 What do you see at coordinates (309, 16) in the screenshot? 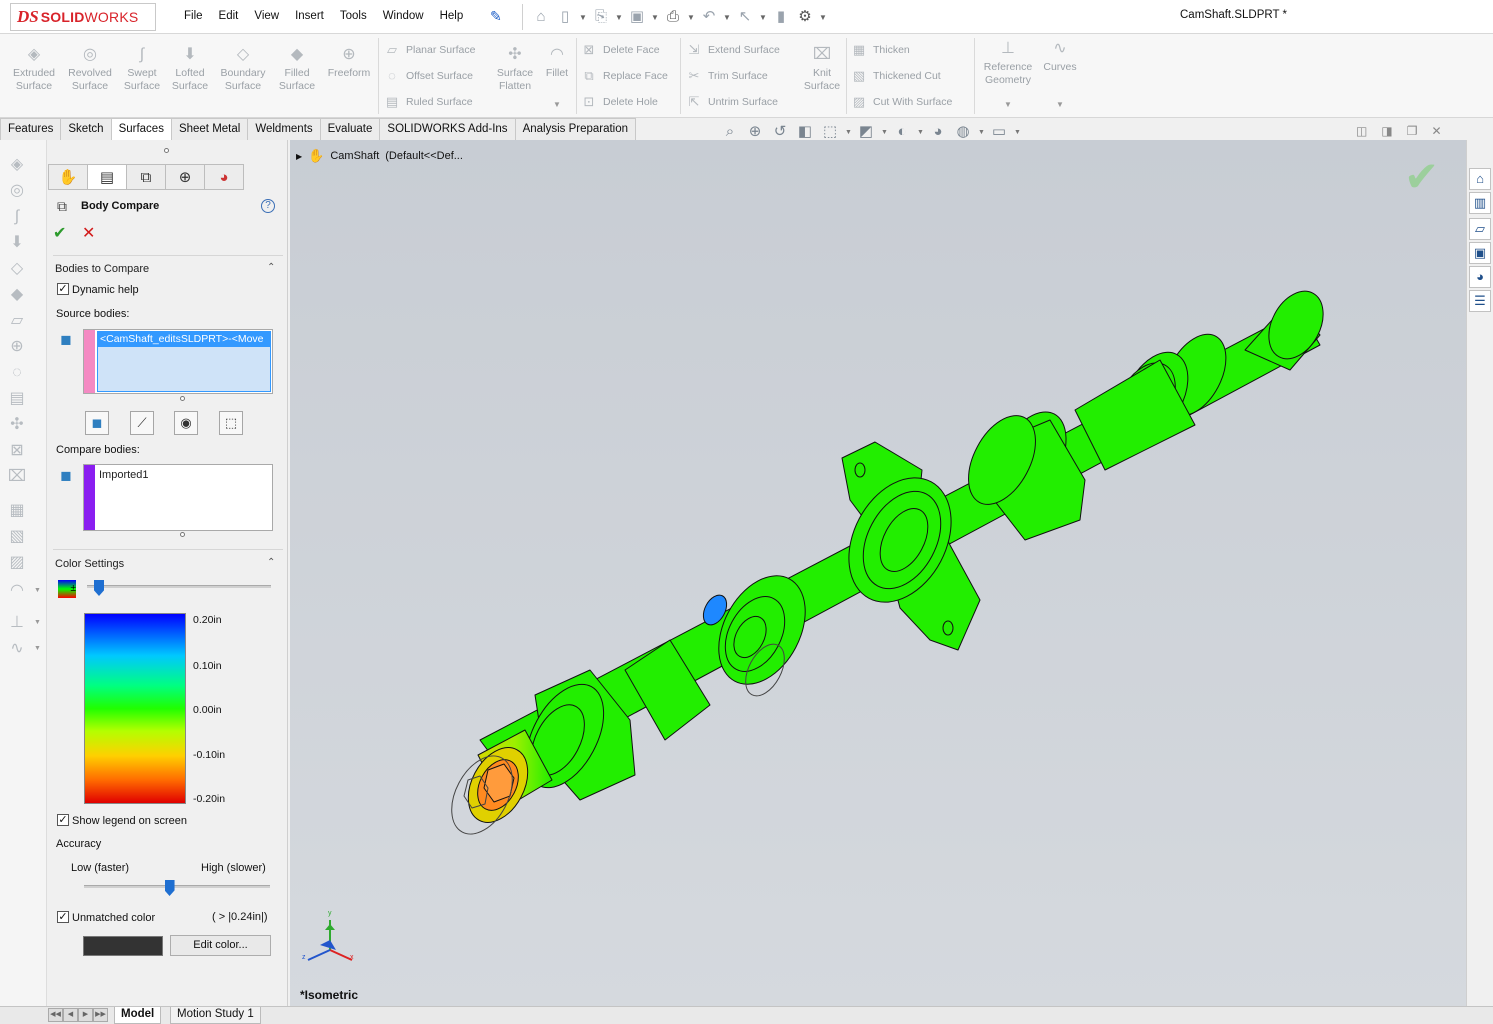
I see `menu-insert: Insert` at bounding box center [309, 16].